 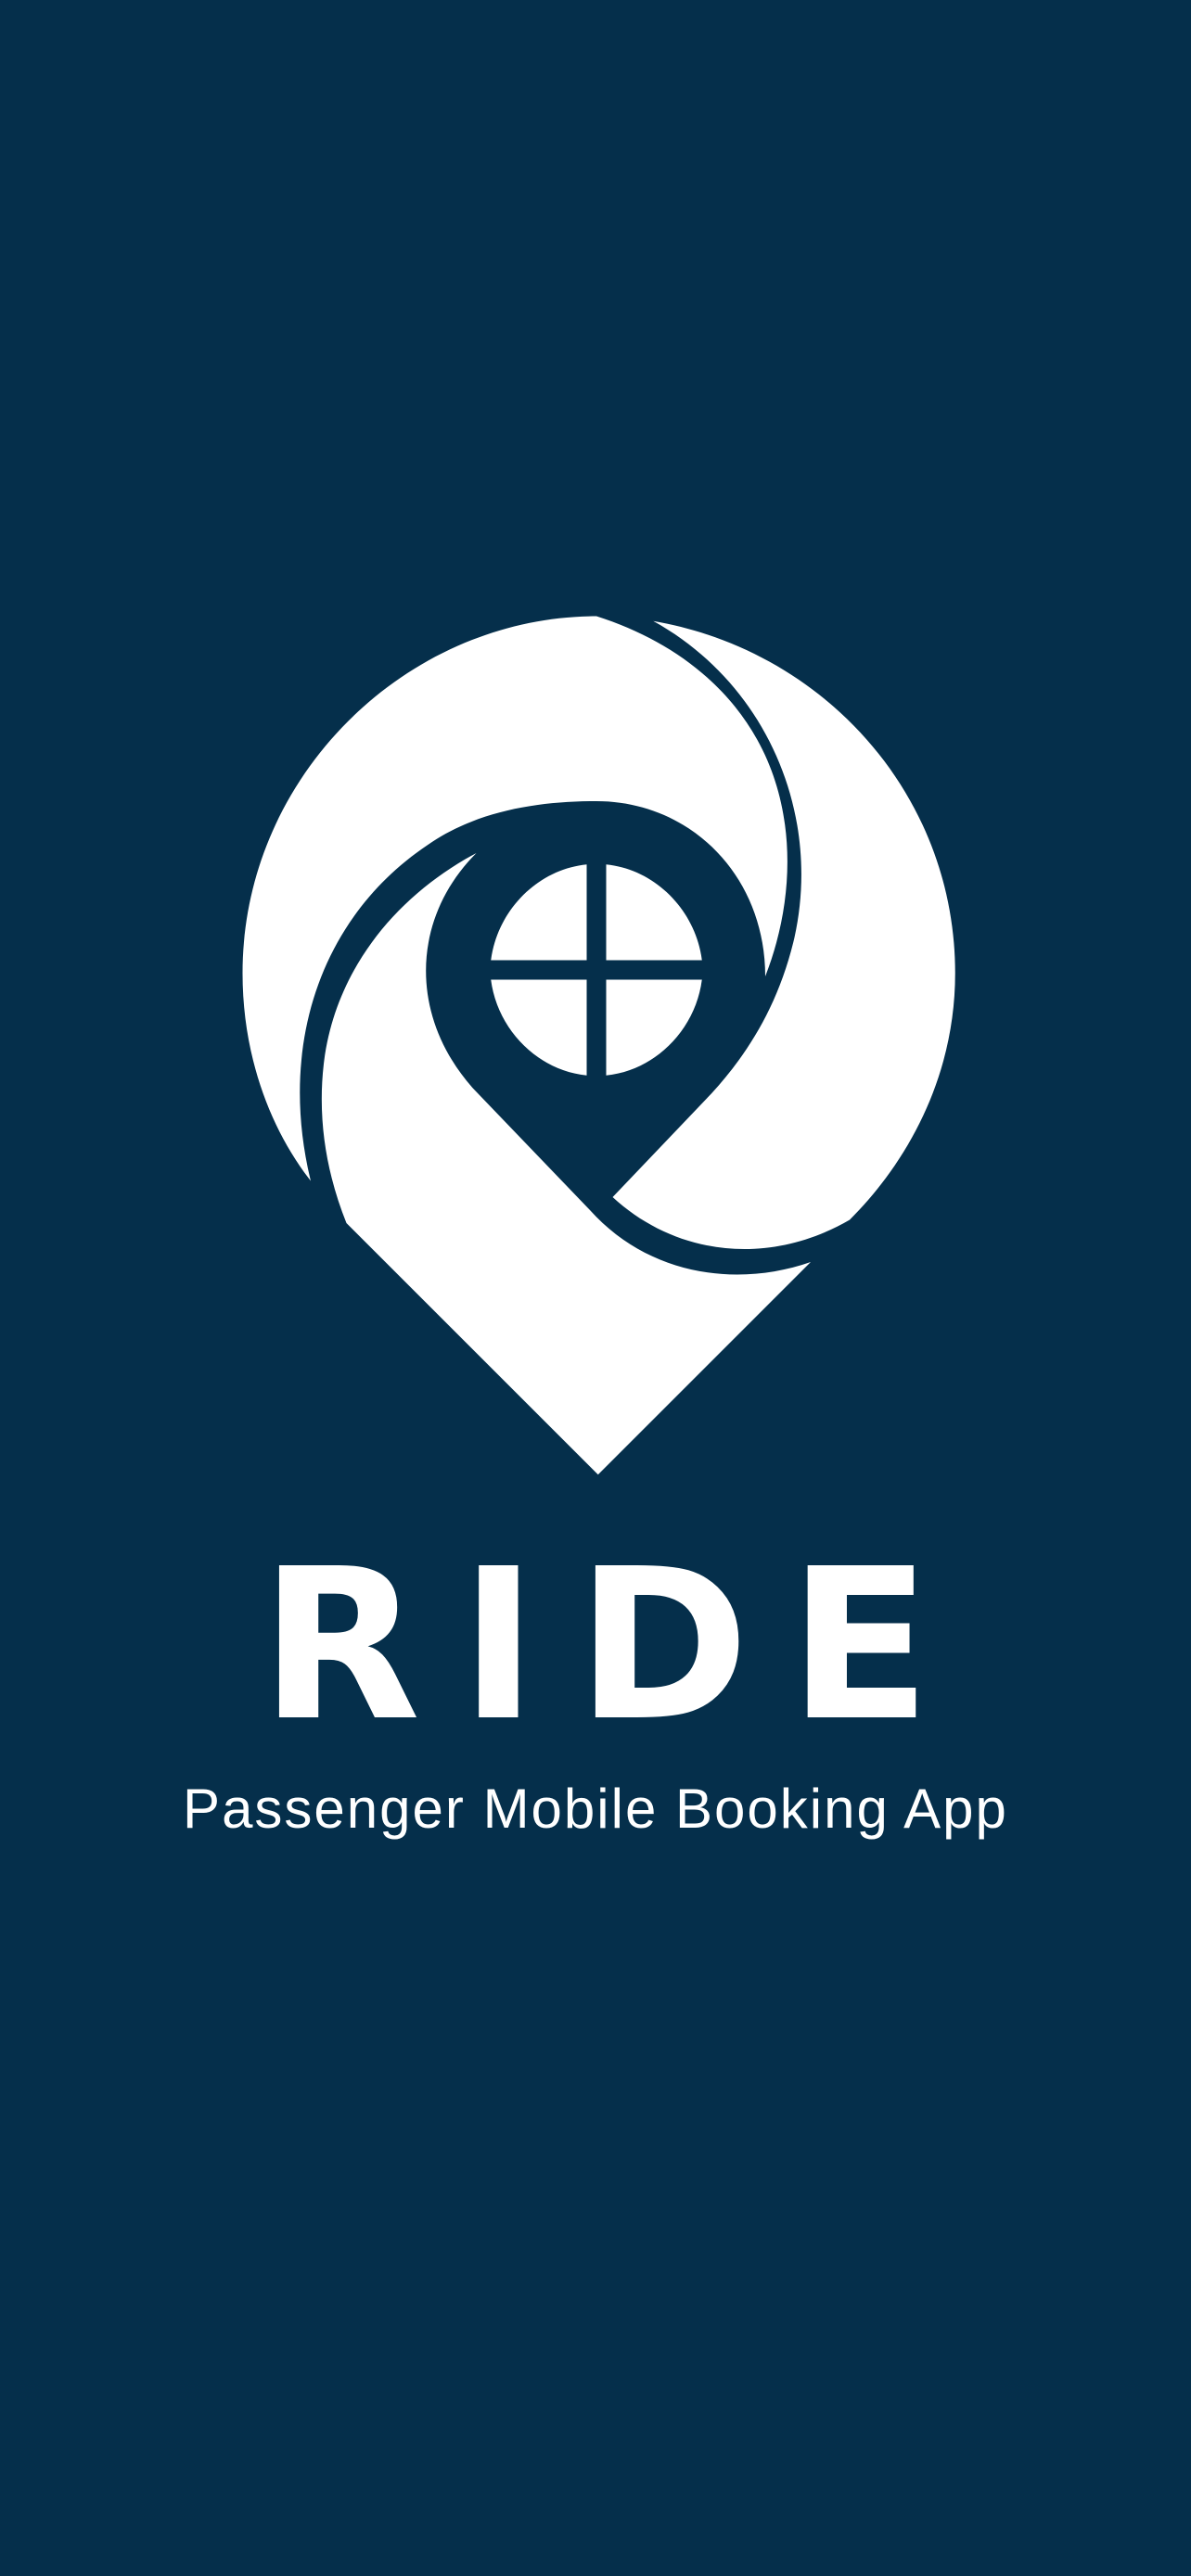 I want to click on logo-window-quadrant-bl, so click(x=539, y=1028).